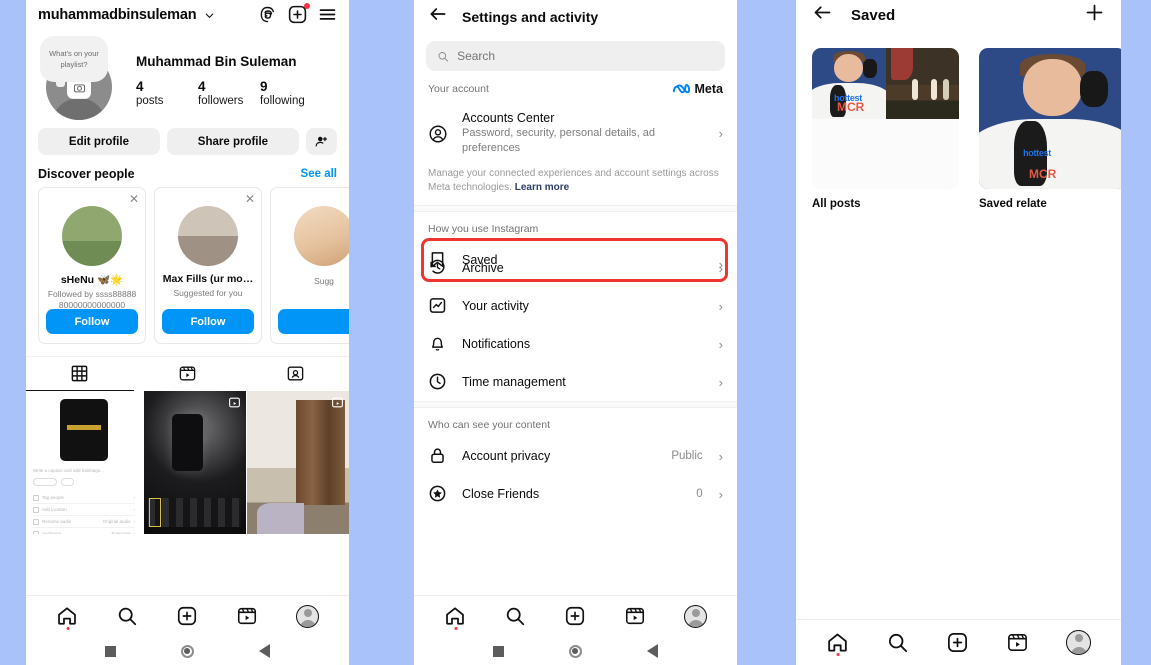 The width and height of the screenshot is (1151, 665). I want to click on settings-row-notifications: Notifications ›, so click(575, 344).